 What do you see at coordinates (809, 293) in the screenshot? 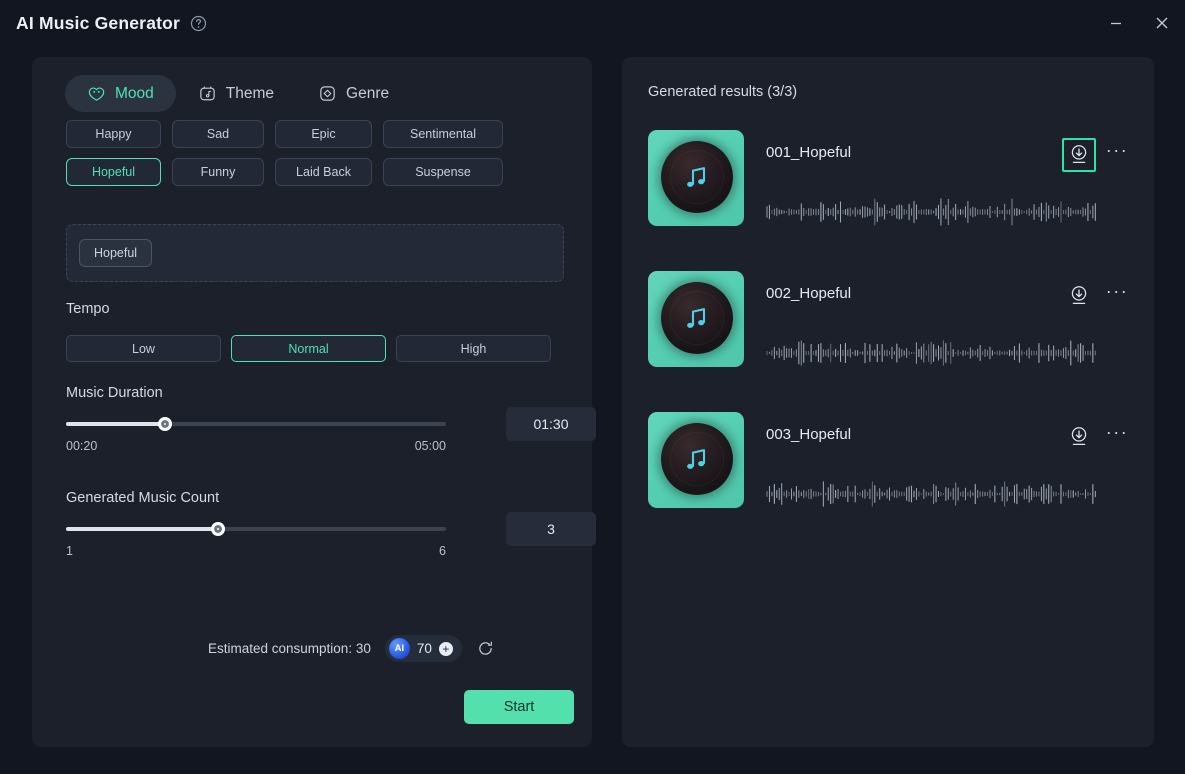
I see `result-title: 002_Hopeful` at bounding box center [809, 293].